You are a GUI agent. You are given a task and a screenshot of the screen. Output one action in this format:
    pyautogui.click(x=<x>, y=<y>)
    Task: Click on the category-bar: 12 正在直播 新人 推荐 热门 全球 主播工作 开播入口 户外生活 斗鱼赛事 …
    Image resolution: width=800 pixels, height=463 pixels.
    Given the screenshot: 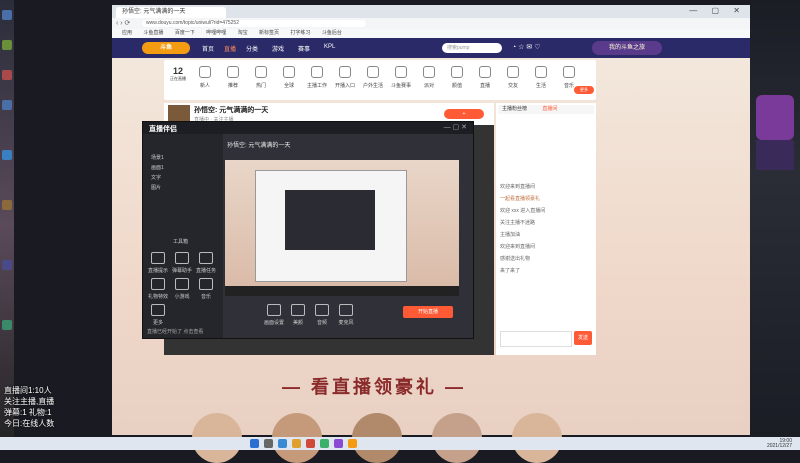 What is the action you would take?
    pyautogui.click(x=380, y=80)
    